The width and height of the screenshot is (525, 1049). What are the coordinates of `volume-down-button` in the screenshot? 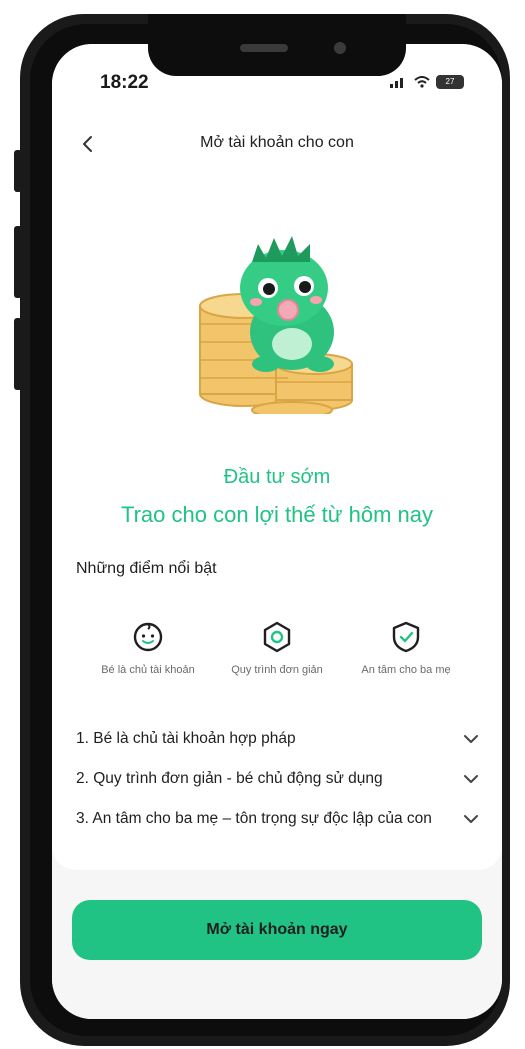 It's located at (18, 354).